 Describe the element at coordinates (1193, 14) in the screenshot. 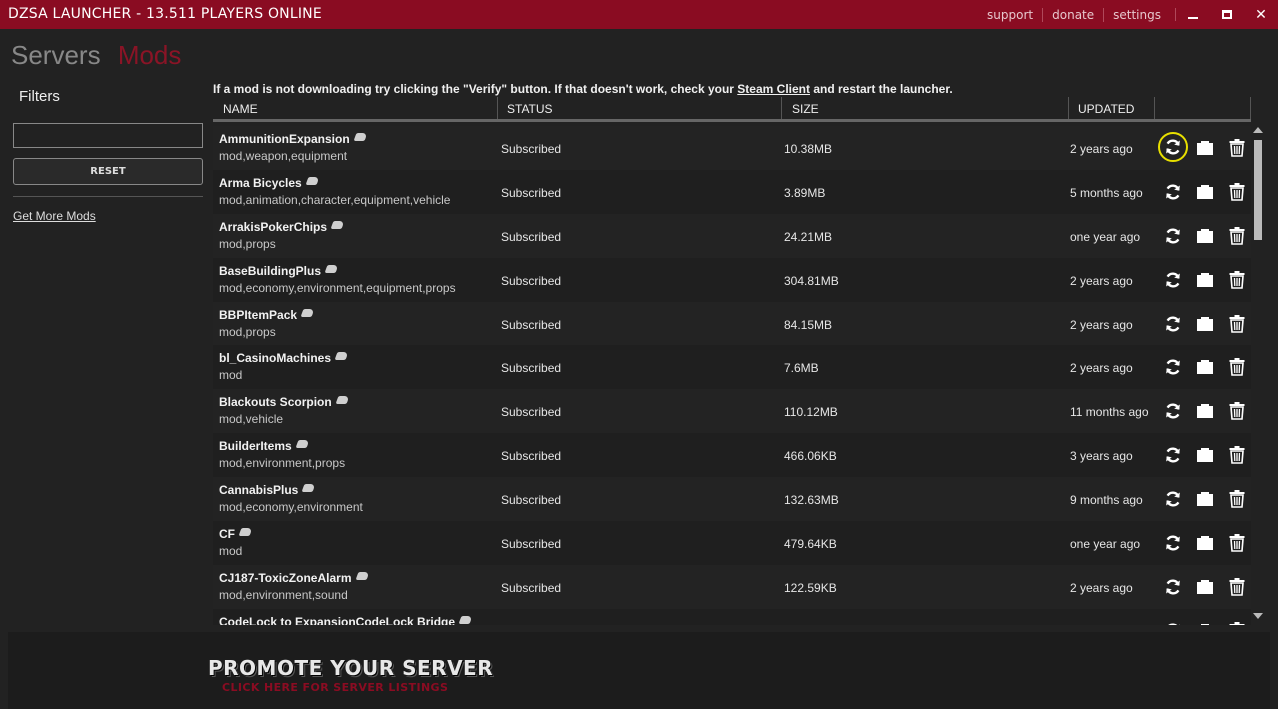

I see `minimize-button` at that location.